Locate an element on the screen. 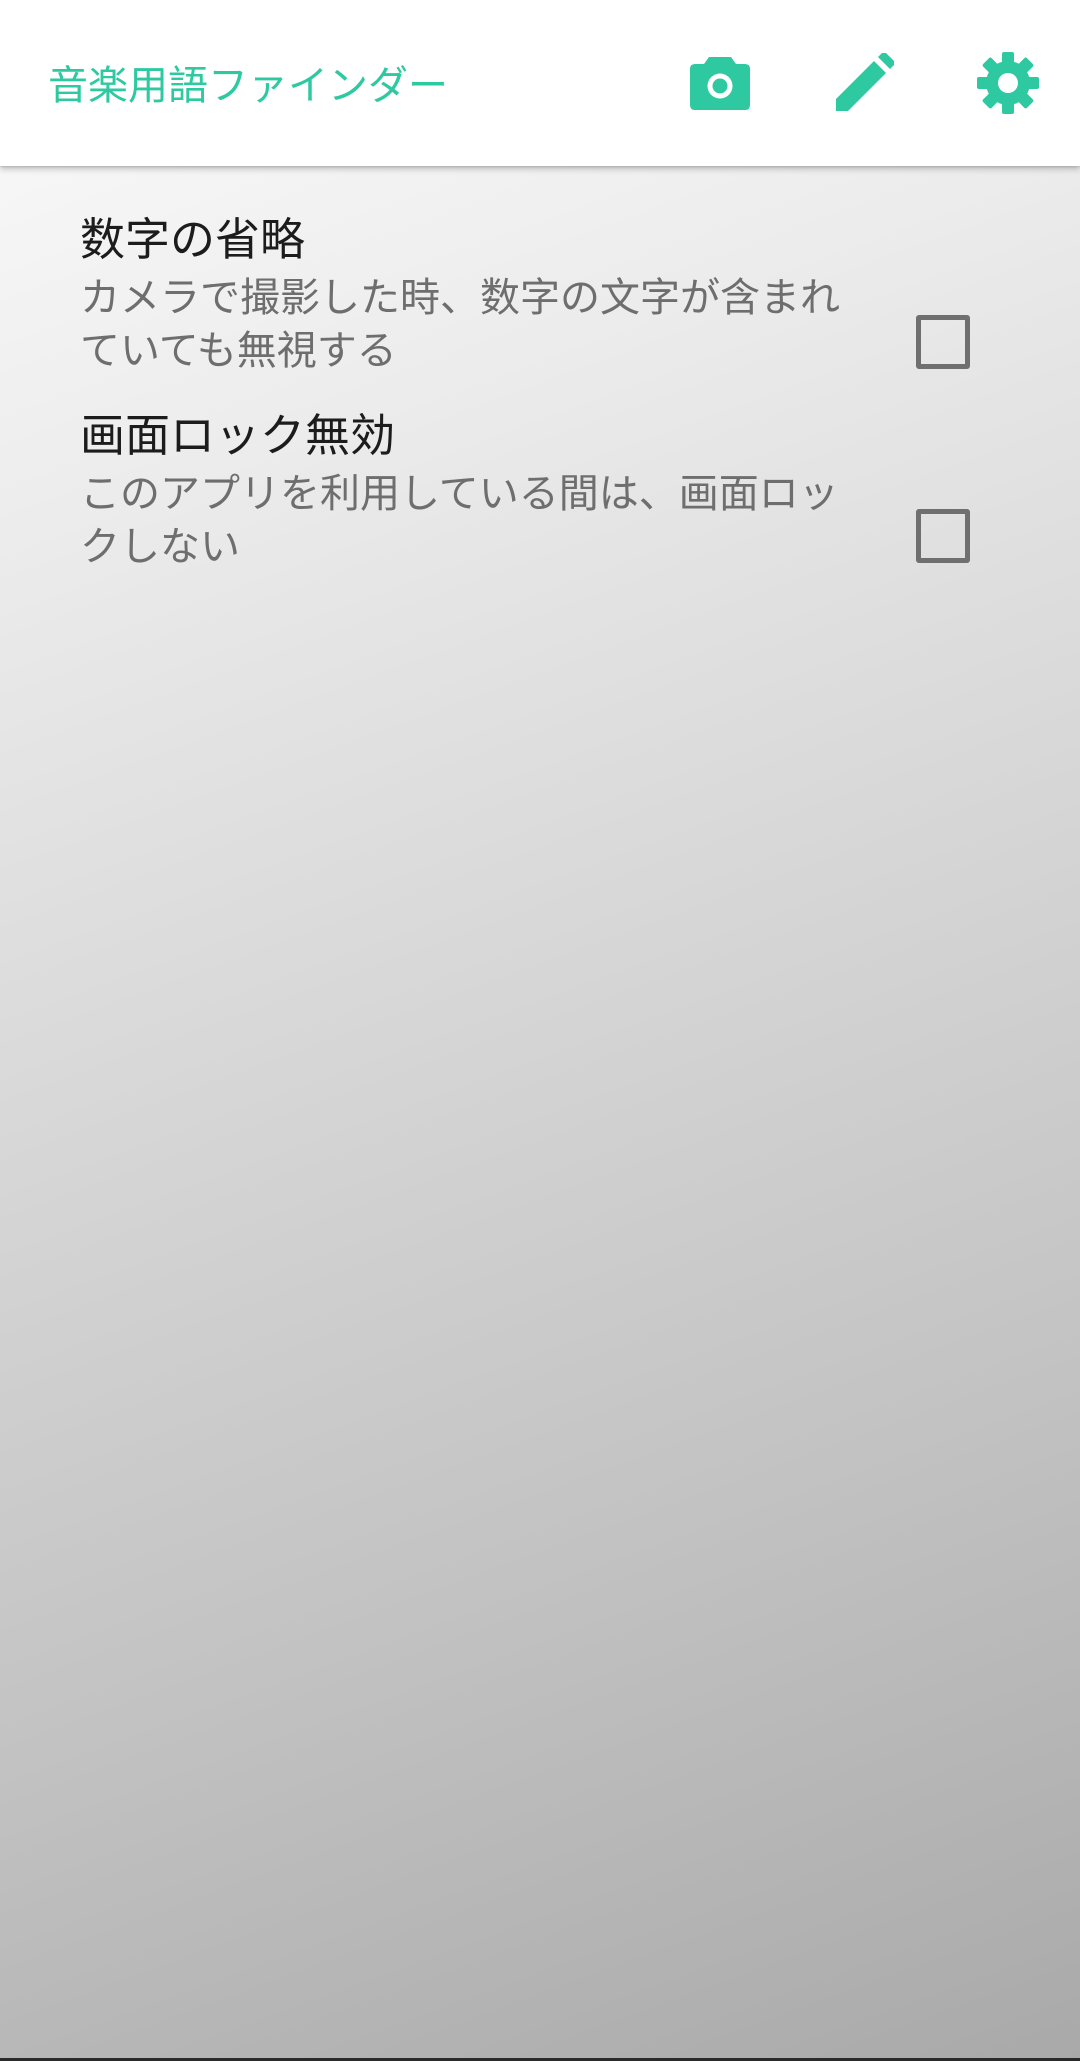 This screenshot has height=2061, width=1080. camera-button is located at coordinates (720, 83).